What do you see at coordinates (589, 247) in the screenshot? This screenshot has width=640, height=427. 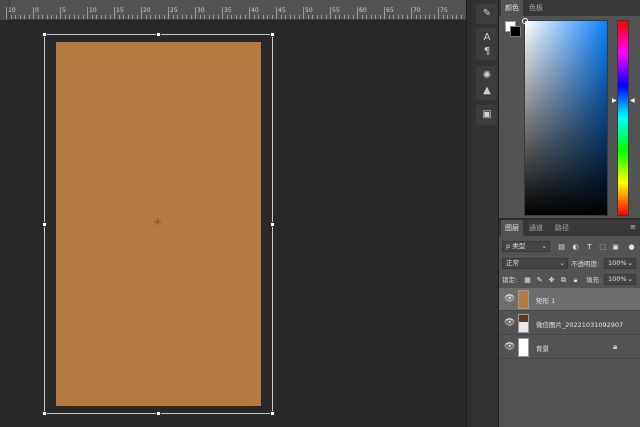 I see `type-filter-icon: T` at bounding box center [589, 247].